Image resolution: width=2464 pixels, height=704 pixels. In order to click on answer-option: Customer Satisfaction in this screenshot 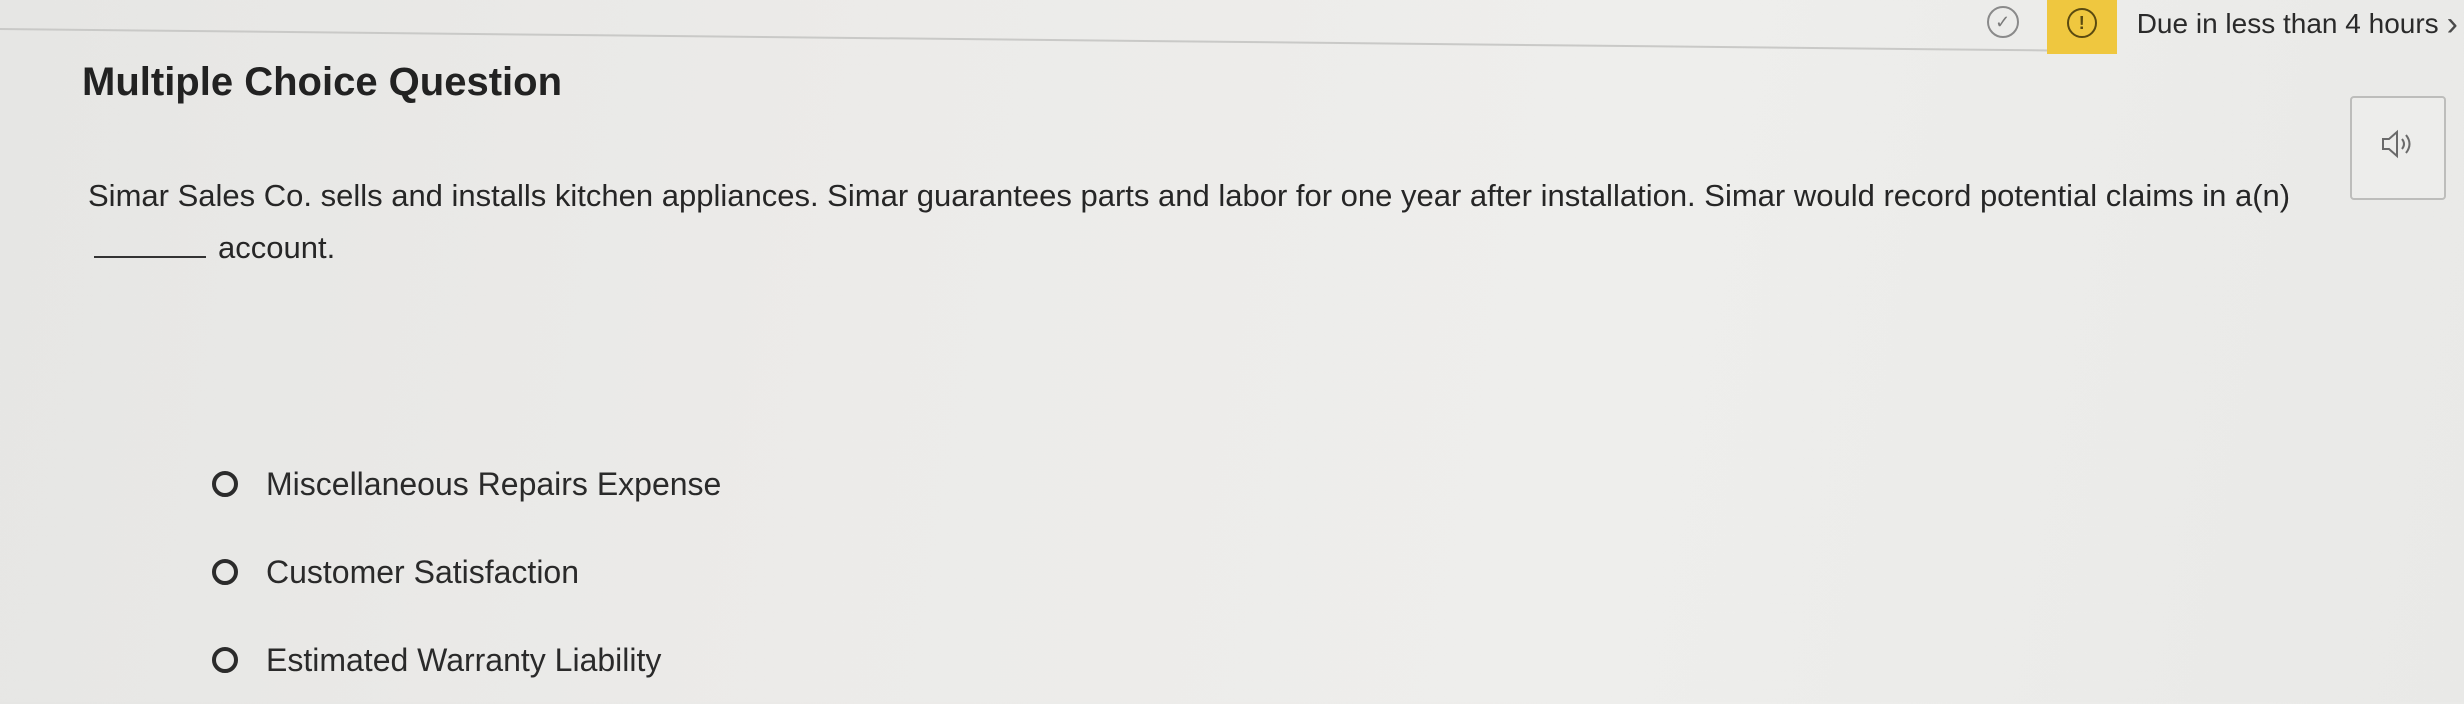, I will do `click(466, 572)`.